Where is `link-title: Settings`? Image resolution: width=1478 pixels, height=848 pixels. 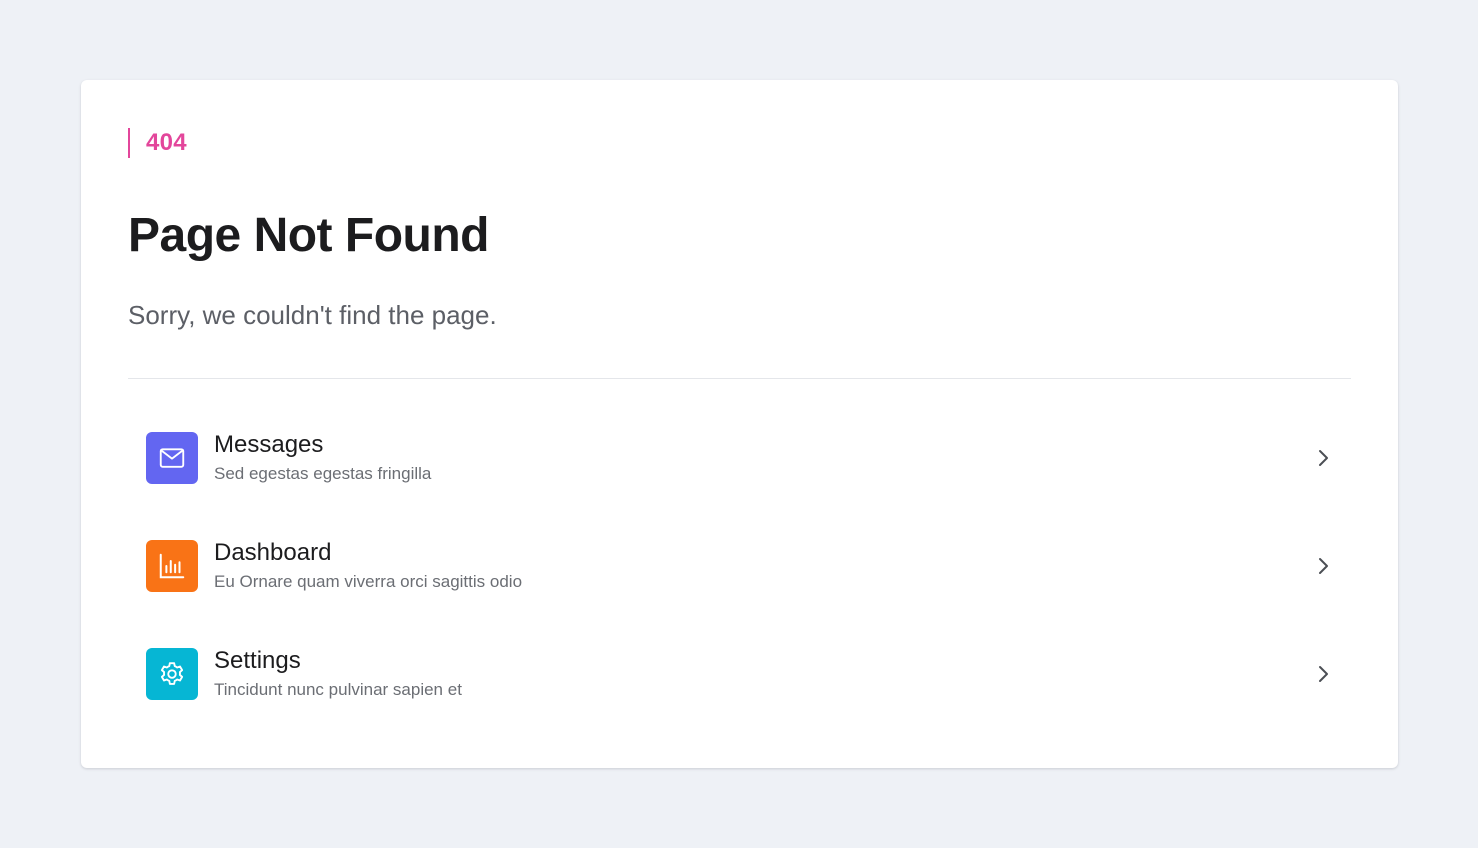 link-title: Settings is located at coordinates (257, 660).